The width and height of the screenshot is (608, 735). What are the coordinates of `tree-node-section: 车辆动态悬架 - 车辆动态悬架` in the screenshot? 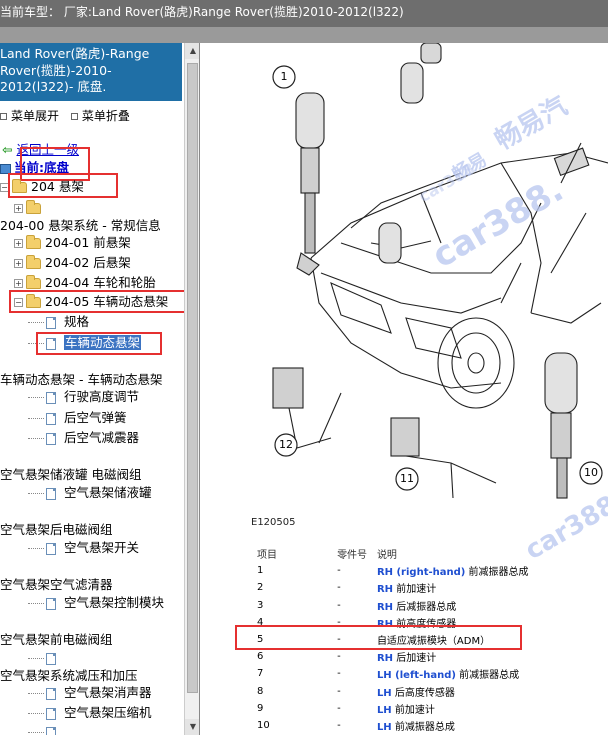 It's located at (81, 380).